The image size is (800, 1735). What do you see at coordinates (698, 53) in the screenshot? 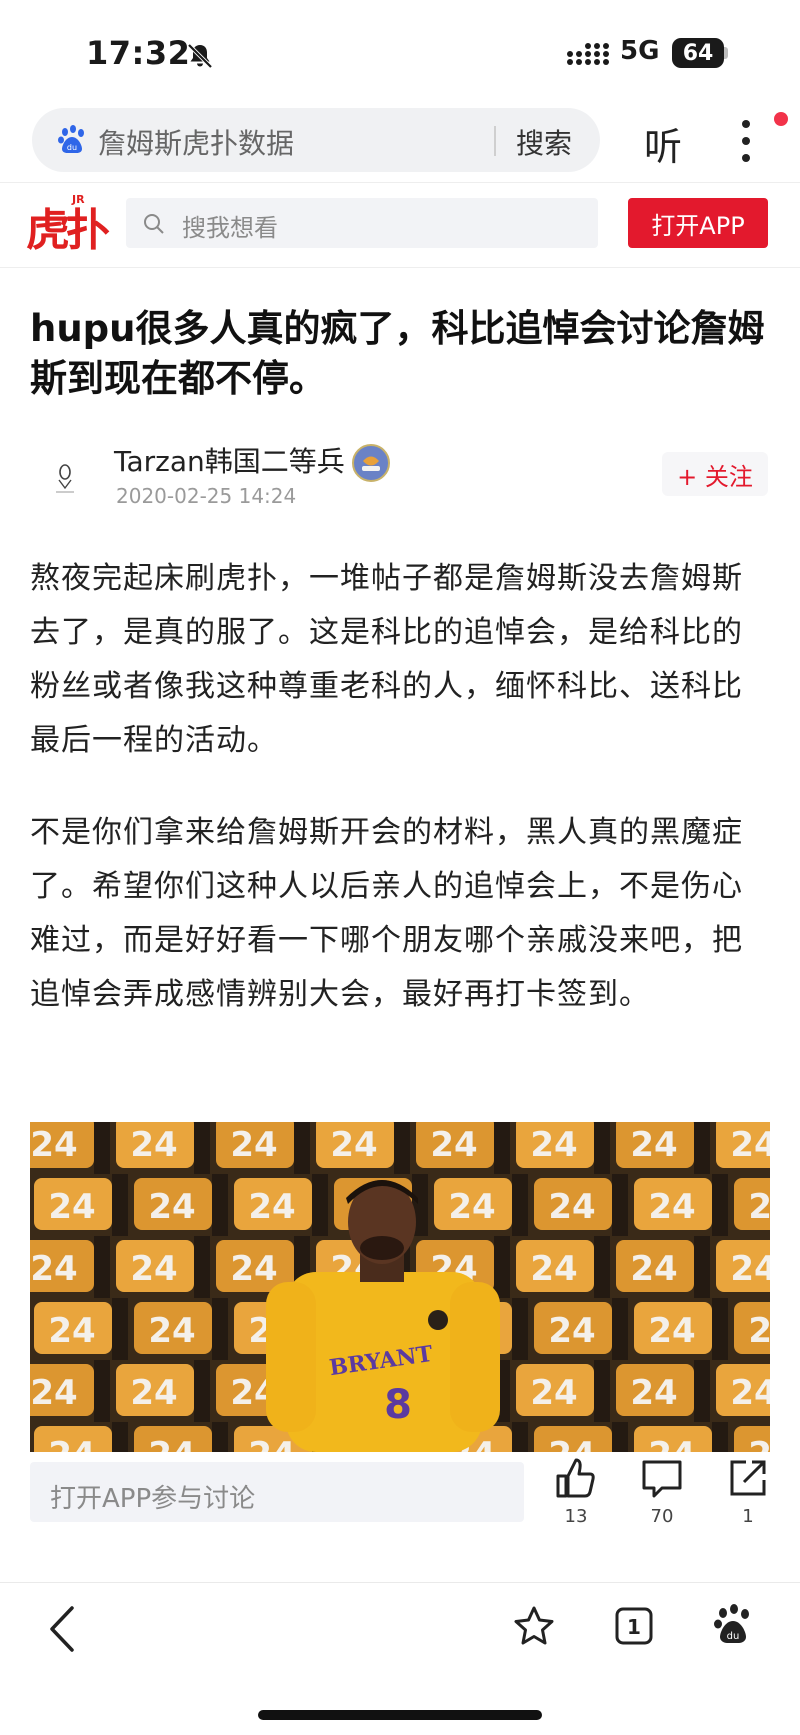
I see `battery-indicator: 64` at bounding box center [698, 53].